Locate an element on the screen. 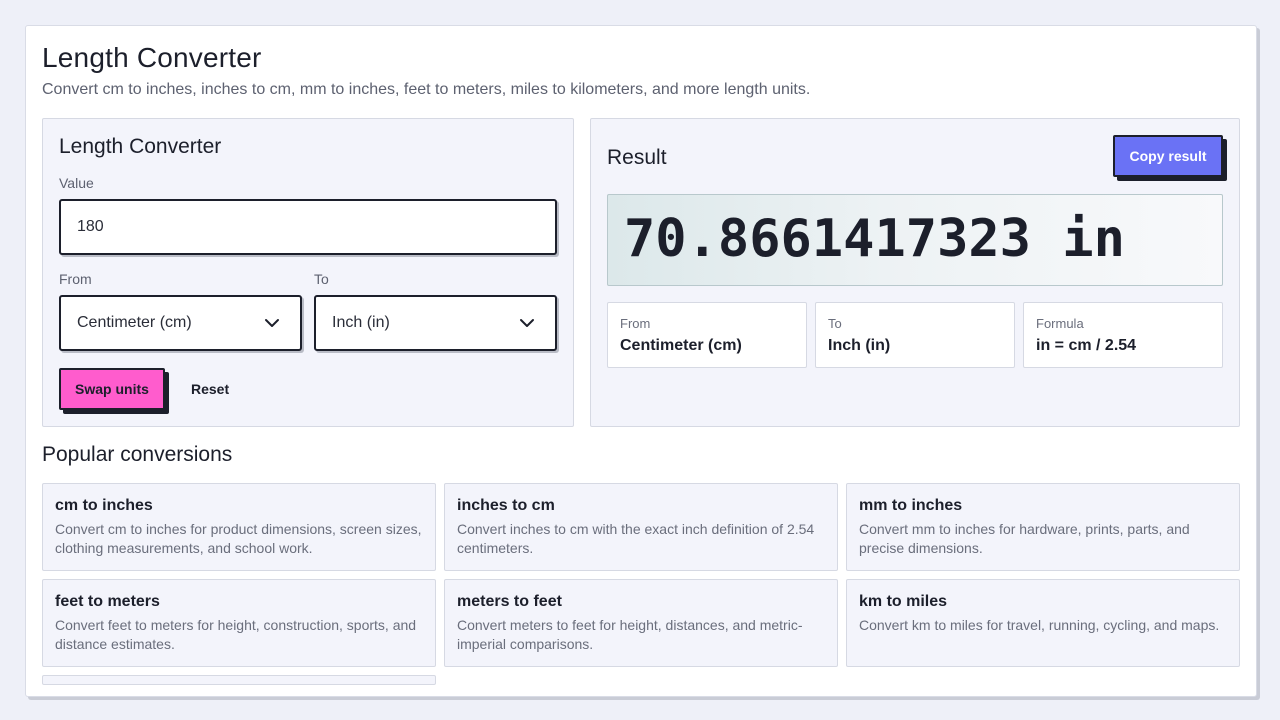  popular-conversions-title: Popular conversions is located at coordinates (137, 454).